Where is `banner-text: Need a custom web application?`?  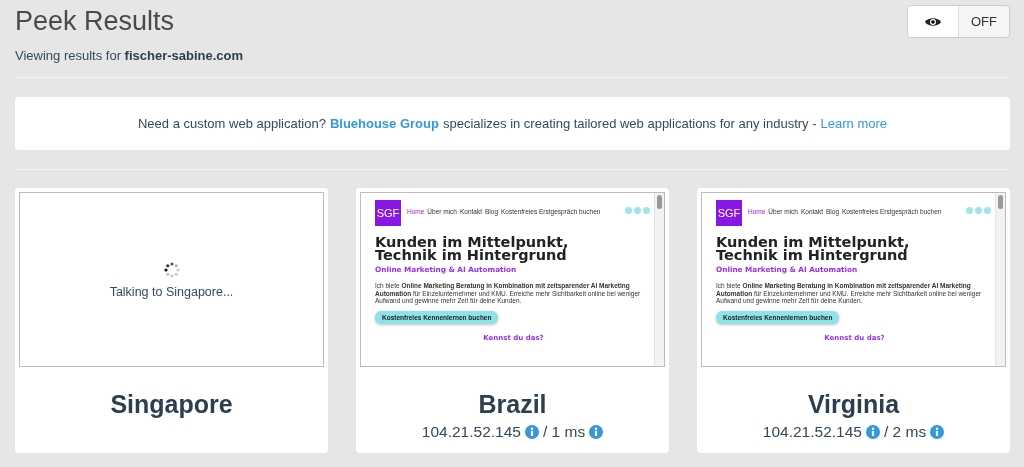 banner-text: Need a custom web application? is located at coordinates (232, 123).